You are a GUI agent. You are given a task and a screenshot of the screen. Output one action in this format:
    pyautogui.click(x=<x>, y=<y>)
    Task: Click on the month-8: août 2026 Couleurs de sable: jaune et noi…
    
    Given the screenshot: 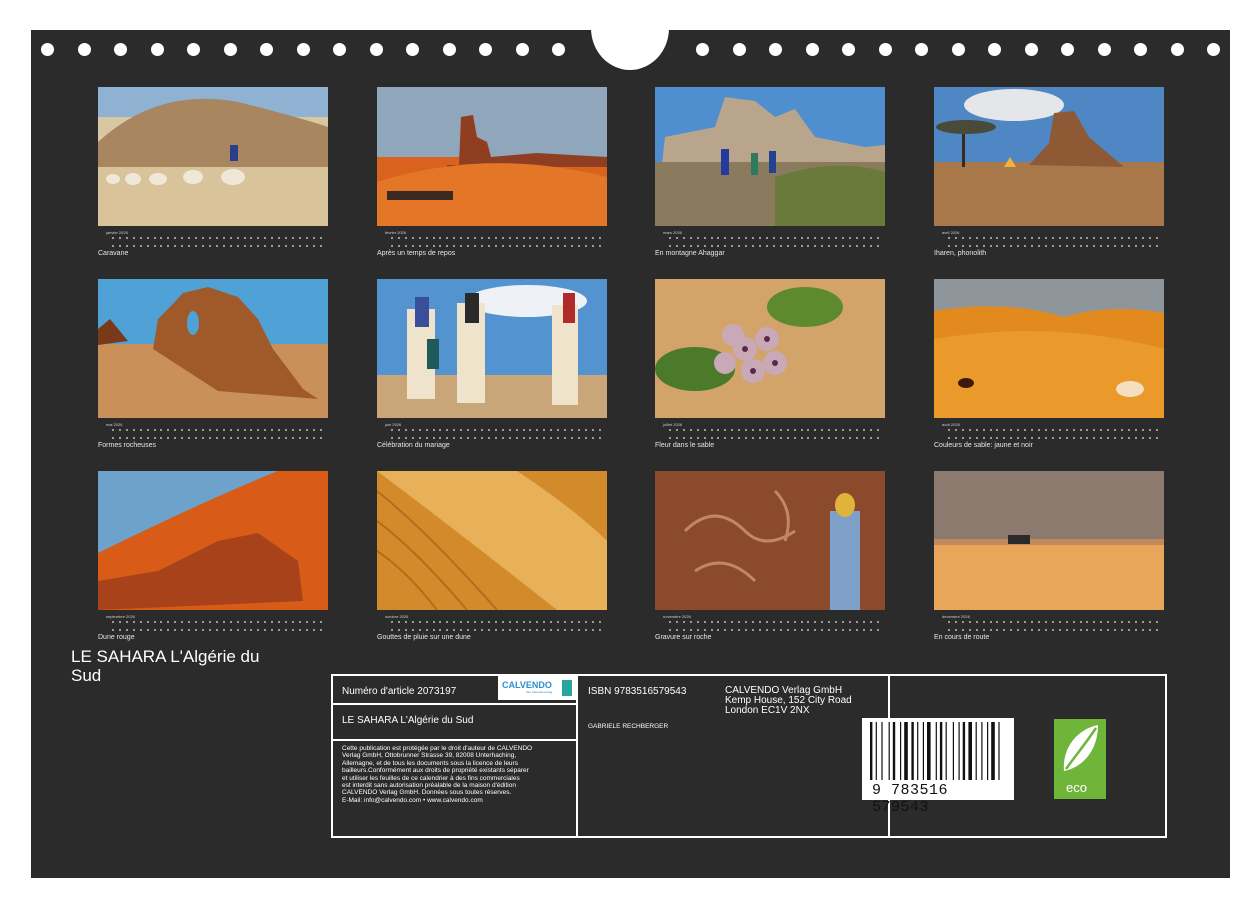 What is the action you would take?
    pyautogui.click(x=1049, y=366)
    